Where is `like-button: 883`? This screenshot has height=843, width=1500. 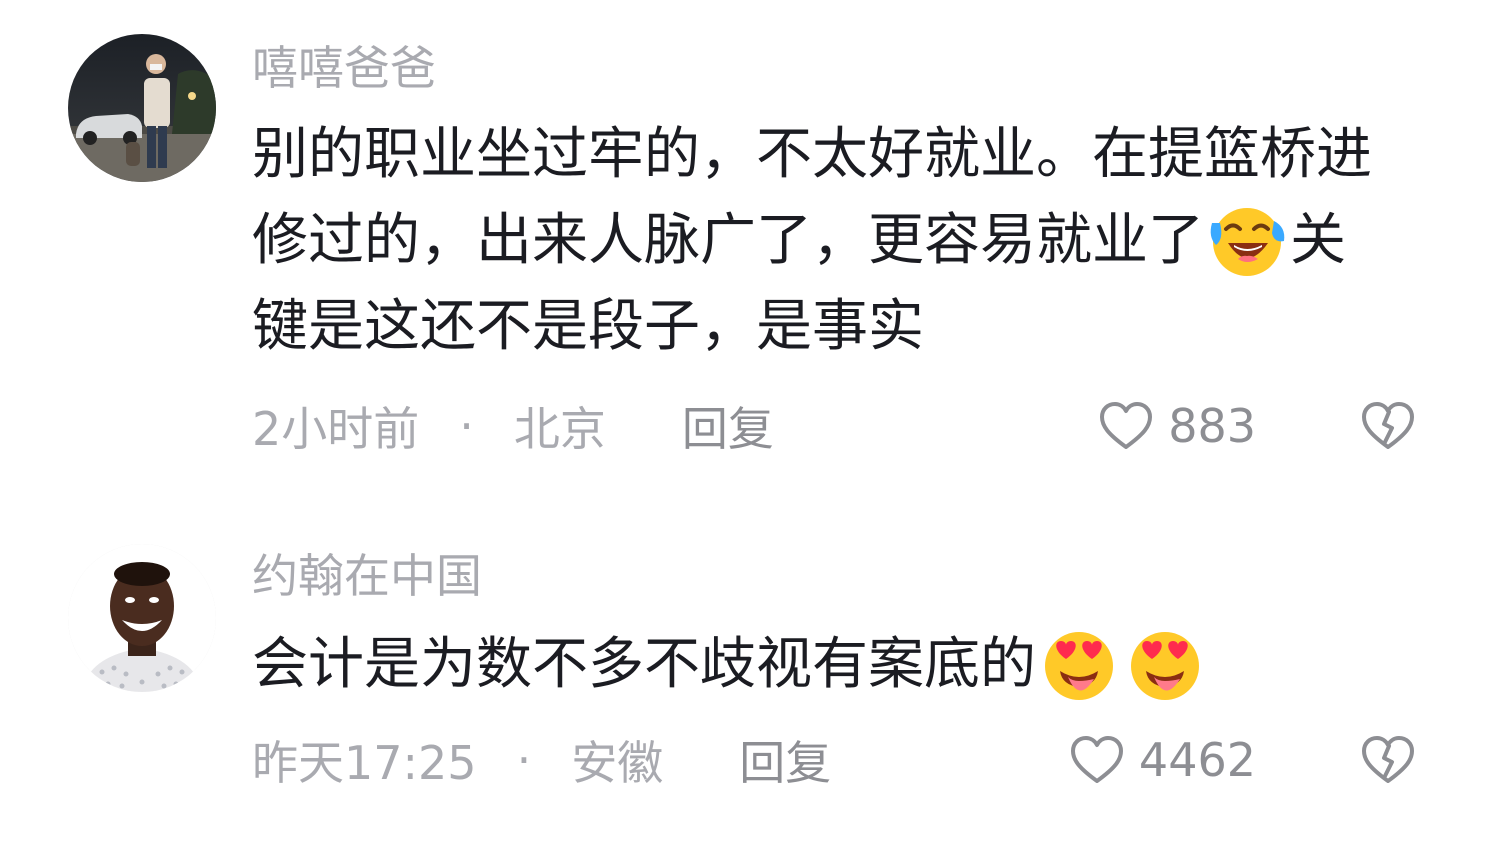
like-button: 883 is located at coordinates (1177, 426).